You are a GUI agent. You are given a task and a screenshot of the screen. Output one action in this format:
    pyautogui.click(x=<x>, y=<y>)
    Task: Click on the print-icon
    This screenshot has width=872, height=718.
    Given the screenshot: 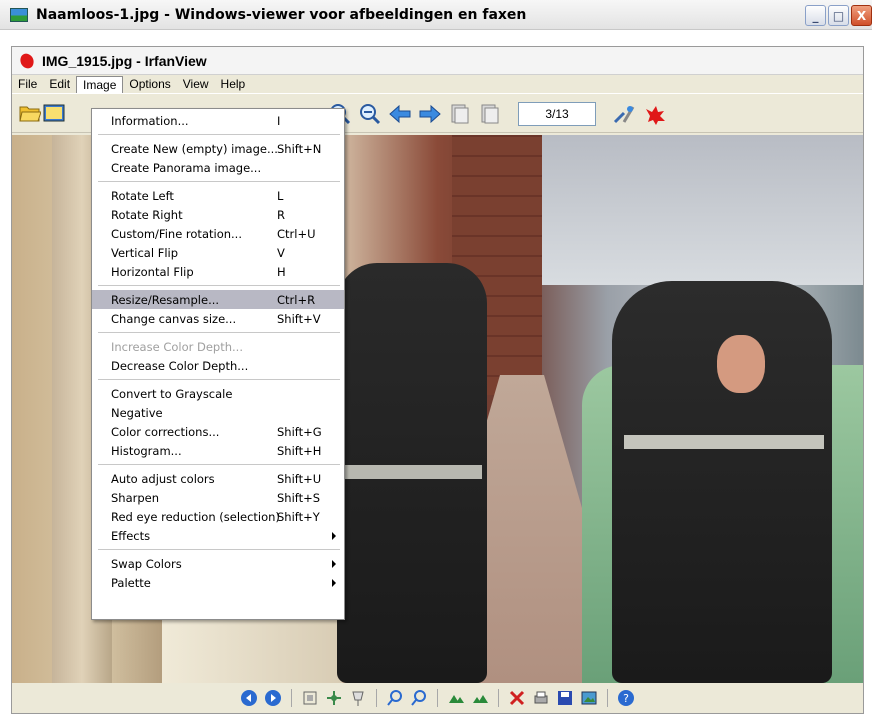 What is the action you would take?
    pyautogui.click(x=541, y=698)
    